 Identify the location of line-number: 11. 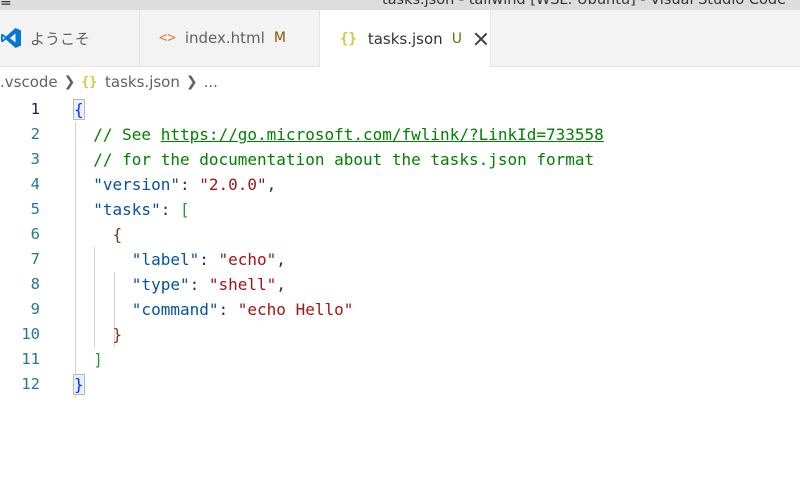
(30, 359).